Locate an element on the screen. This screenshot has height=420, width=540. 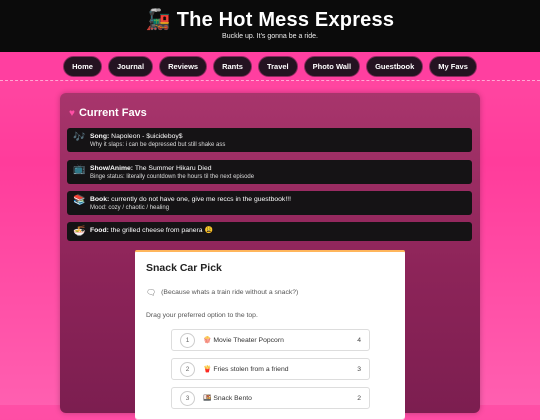
noodle-bowl-icon: 🍜 is located at coordinates (79, 231).